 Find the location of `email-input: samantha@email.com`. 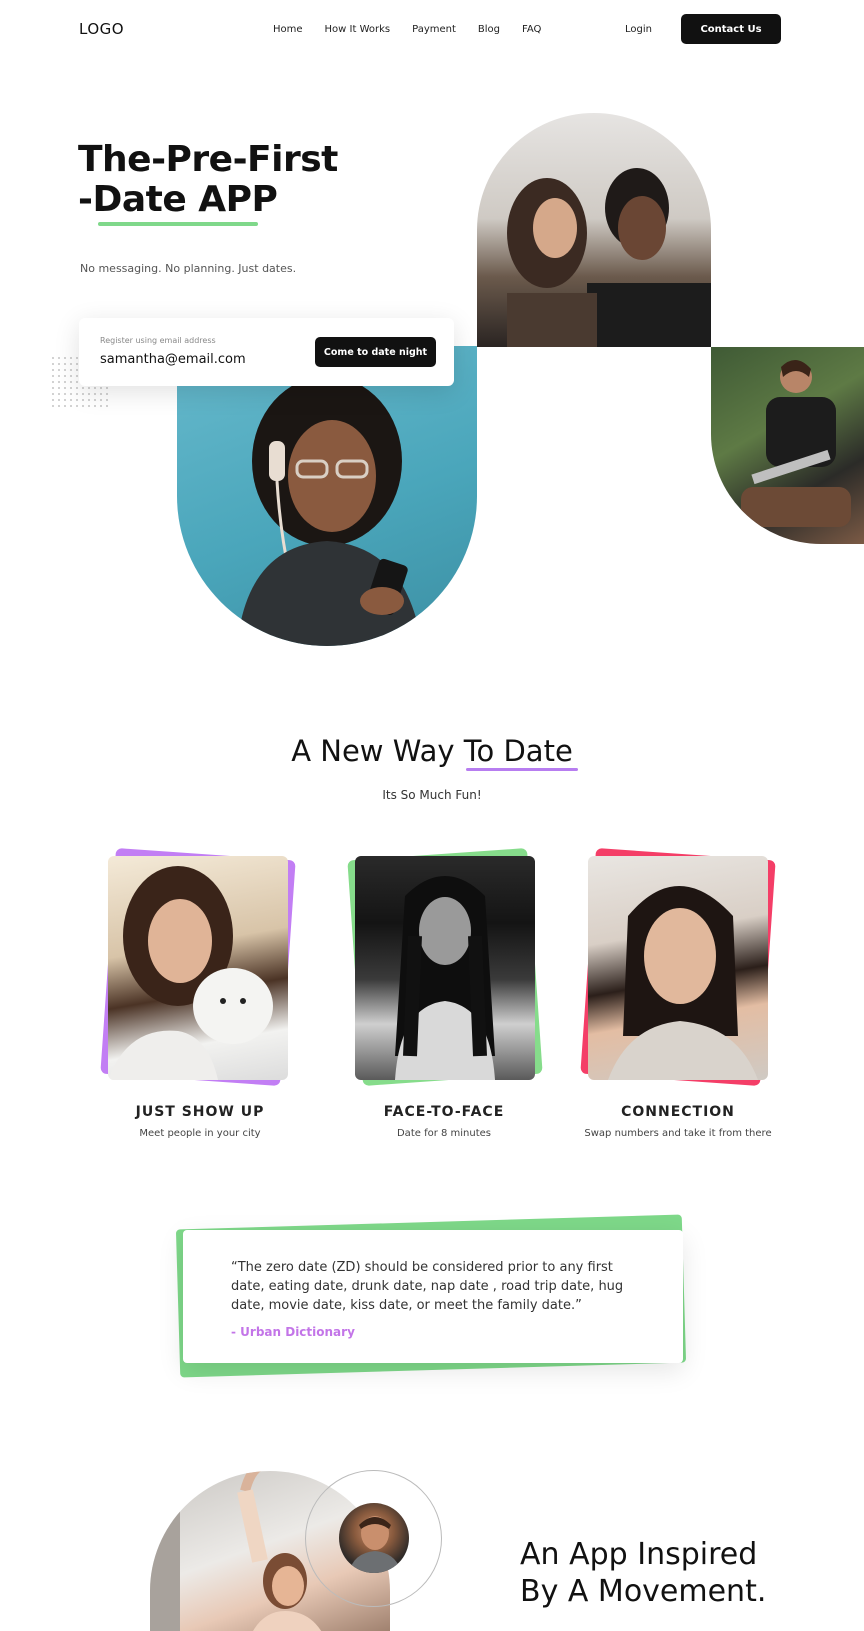

email-input: samantha@email.com is located at coordinates (173, 359).